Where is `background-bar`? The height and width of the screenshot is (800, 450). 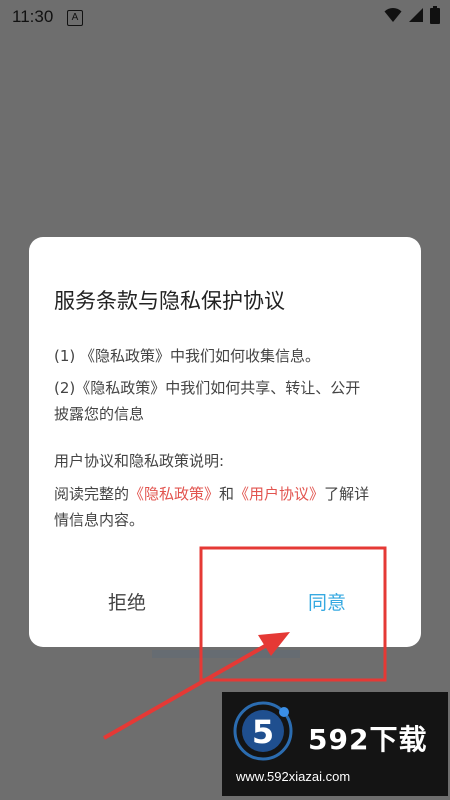
background-bar is located at coordinates (226, 654).